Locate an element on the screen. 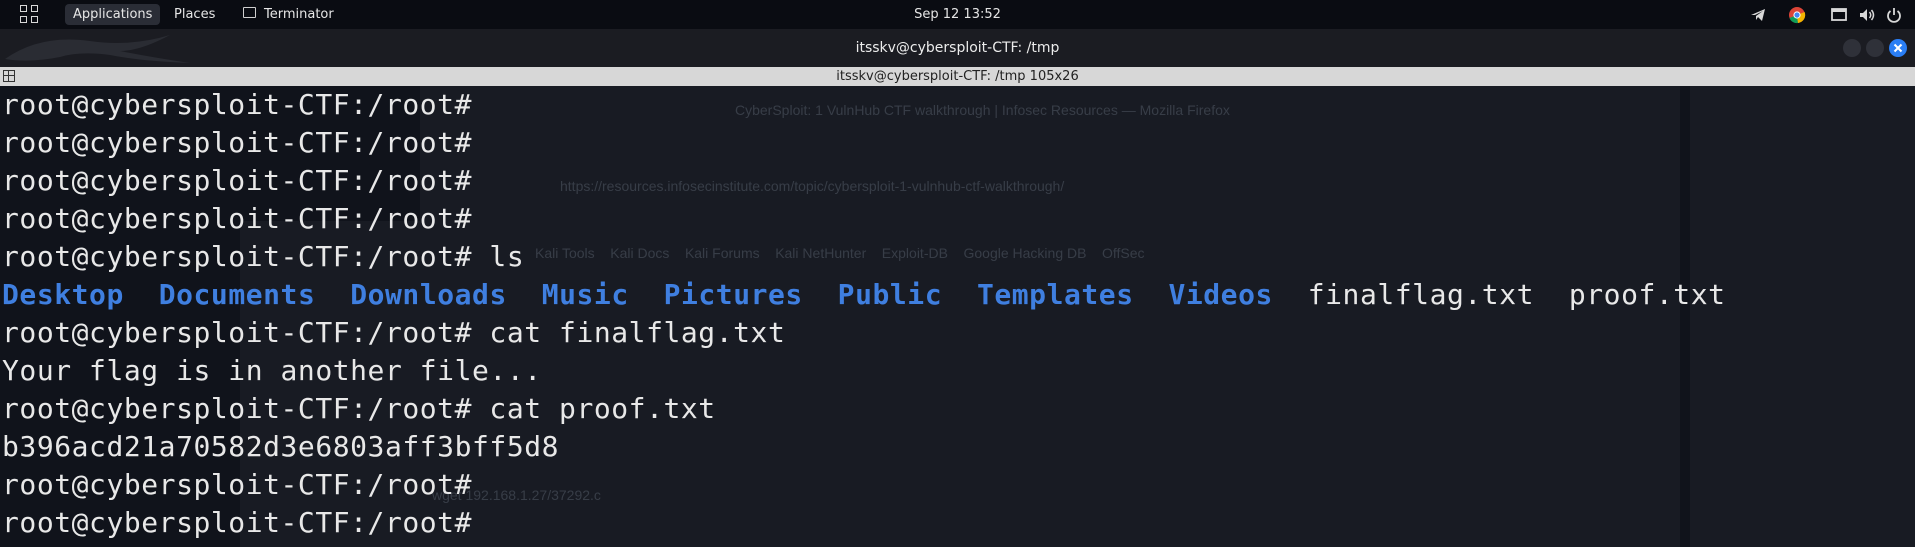  activities-grid-icon is located at coordinates (30, 15).